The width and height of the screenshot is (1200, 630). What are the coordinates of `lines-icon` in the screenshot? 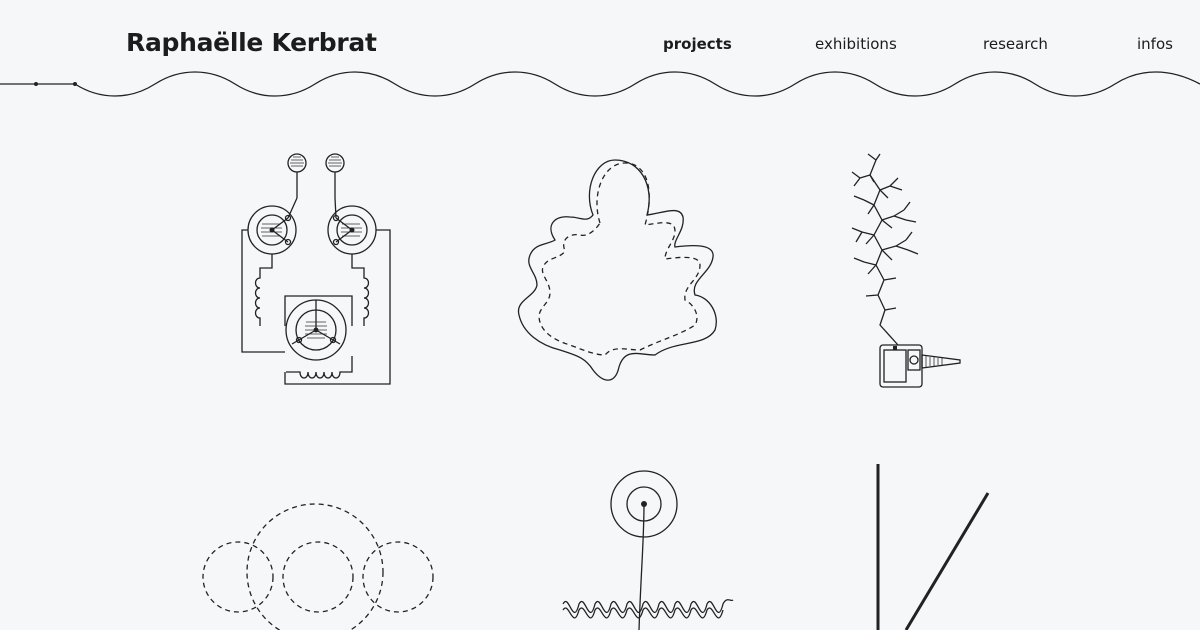 It's located at (933, 547).